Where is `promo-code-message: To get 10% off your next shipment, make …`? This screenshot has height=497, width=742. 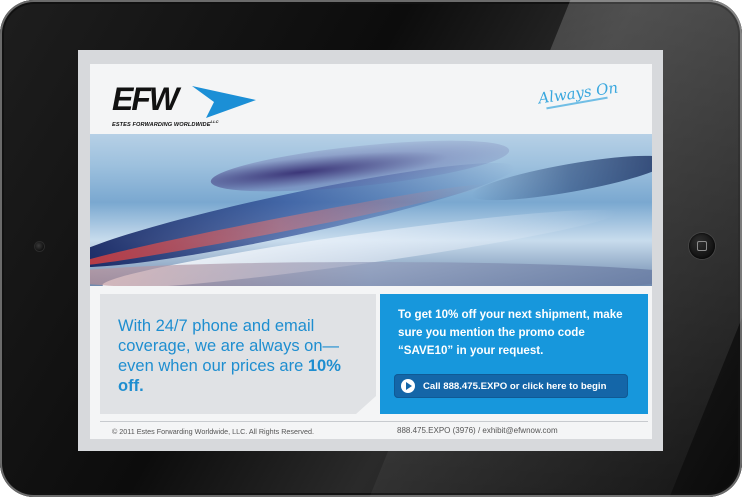 promo-code-message: To get 10% off your next shipment, make … is located at coordinates (510, 332).